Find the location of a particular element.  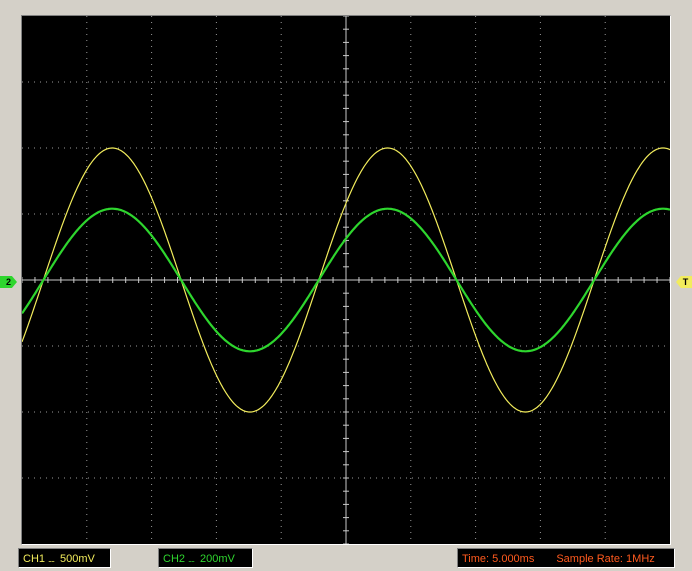

ch1-status: CH1.... 500mV is located at coordinates (64, 558).